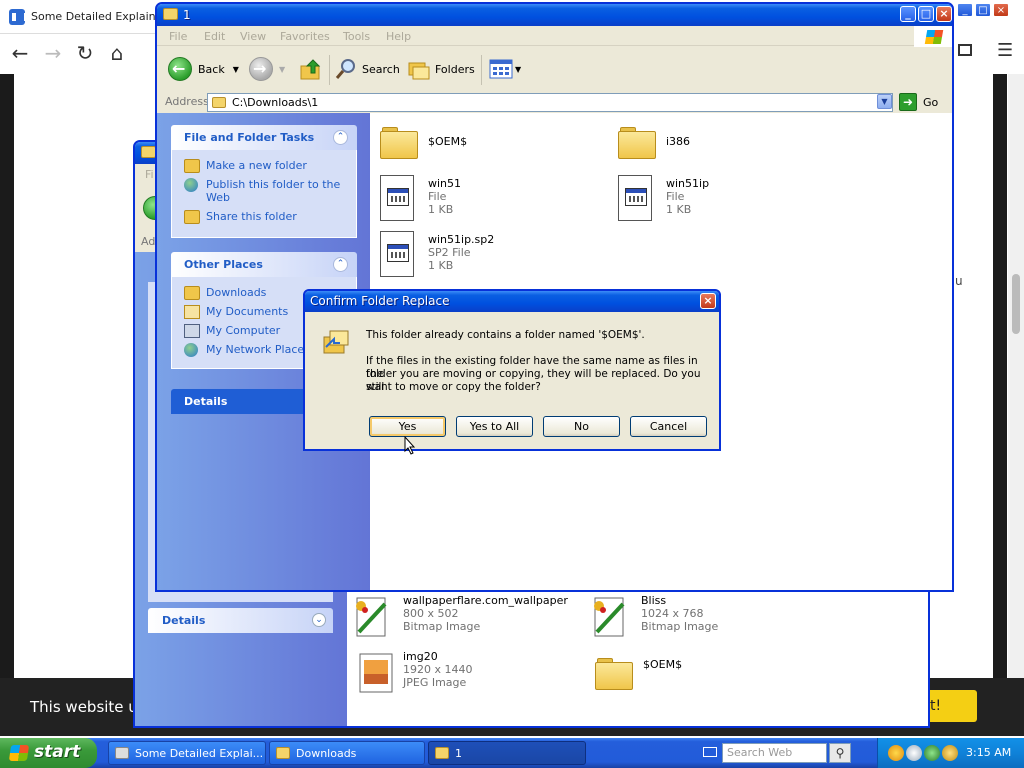 Image resolution: width=1024 pixels, height=768 pixels. Describe the element at coordinates (884, 101) in the screenshot. I see `address-dropdown-icon: ▼` at that location.